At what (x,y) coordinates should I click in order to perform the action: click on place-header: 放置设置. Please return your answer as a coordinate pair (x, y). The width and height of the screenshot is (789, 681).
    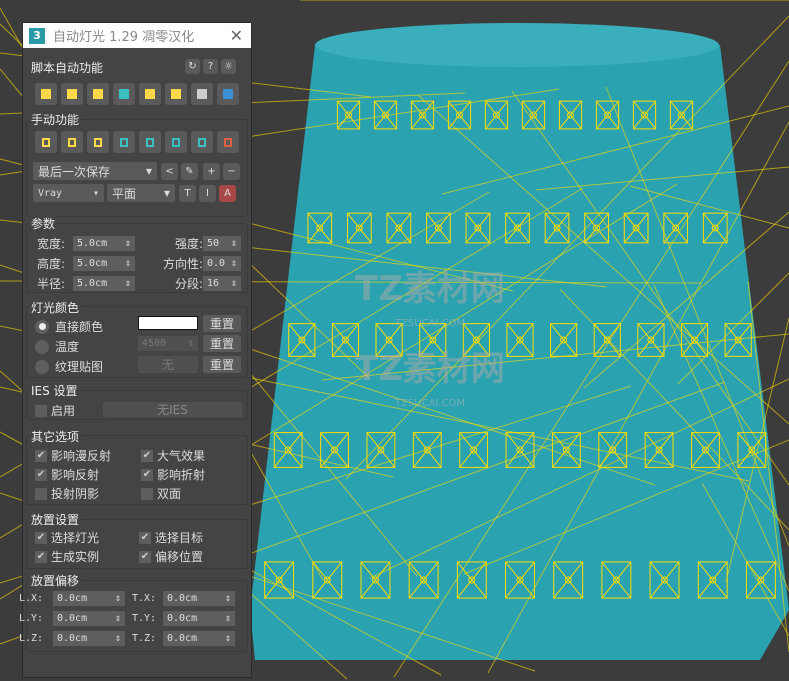
    Looking at the image, I should click on (55, 519).